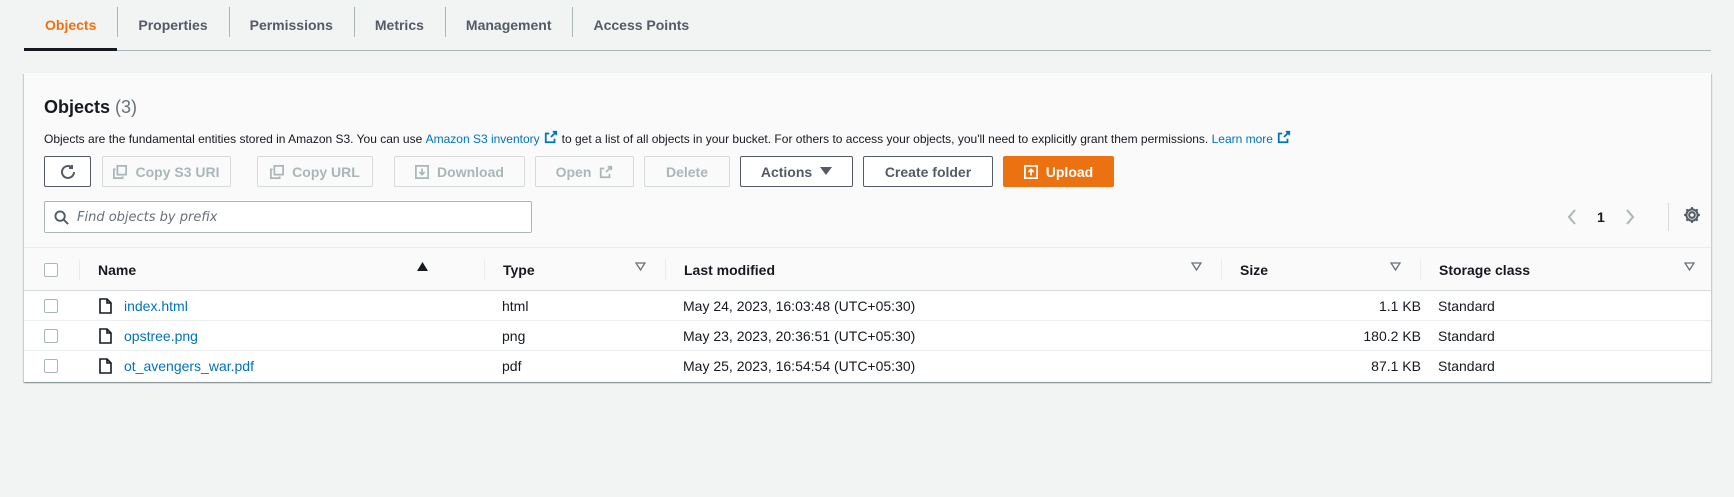  Describe the element at coordinates (687, 171) in the screenshot. I see `delete-button: Delete` at that location.